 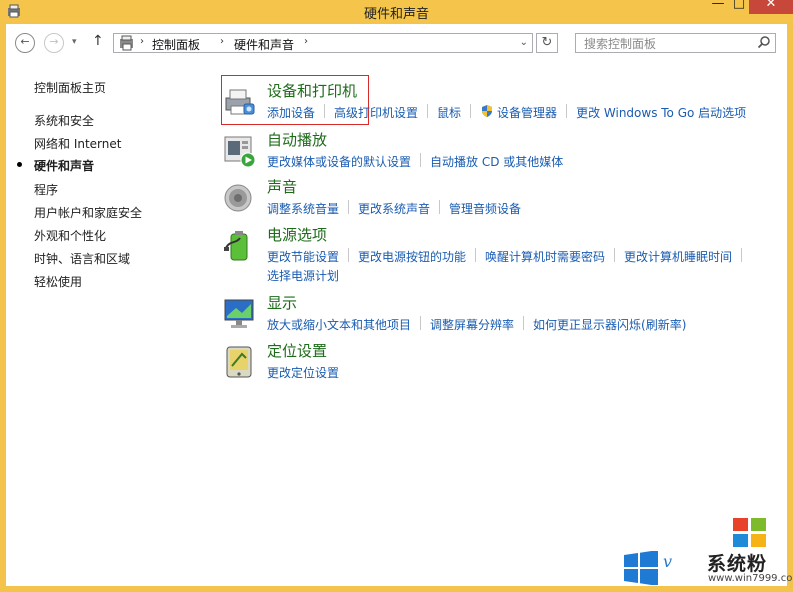 What do you see at coordinates (19, 164) in the screenshot?
I see `active-bullet` at bounding box center [19, 164].